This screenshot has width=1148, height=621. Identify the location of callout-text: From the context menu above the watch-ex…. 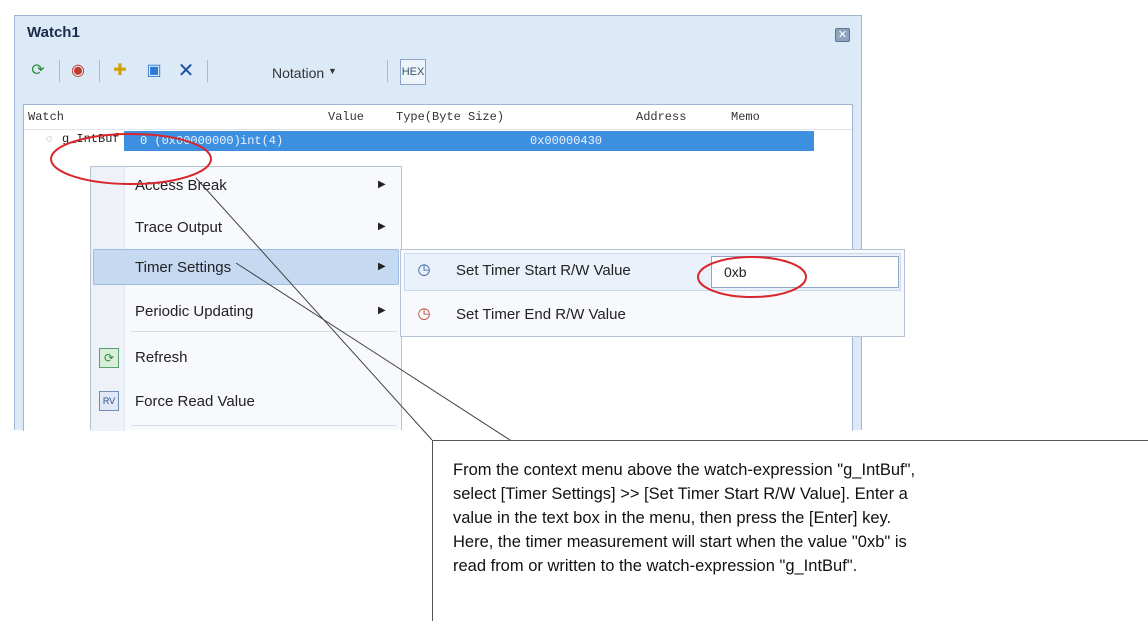
(798, 518).